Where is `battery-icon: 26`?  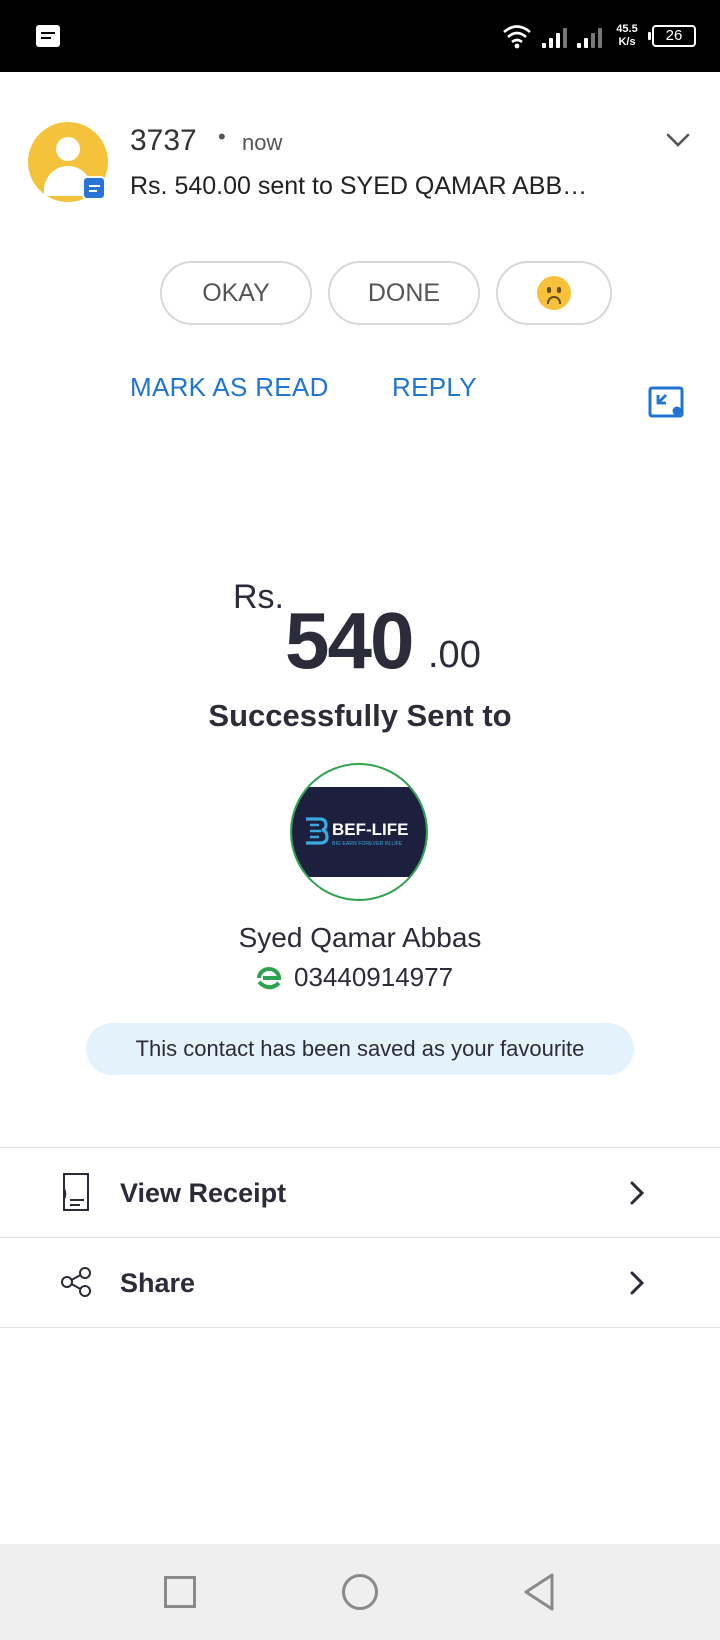 battery-icon: 26 is located at coordinates (672, 36).